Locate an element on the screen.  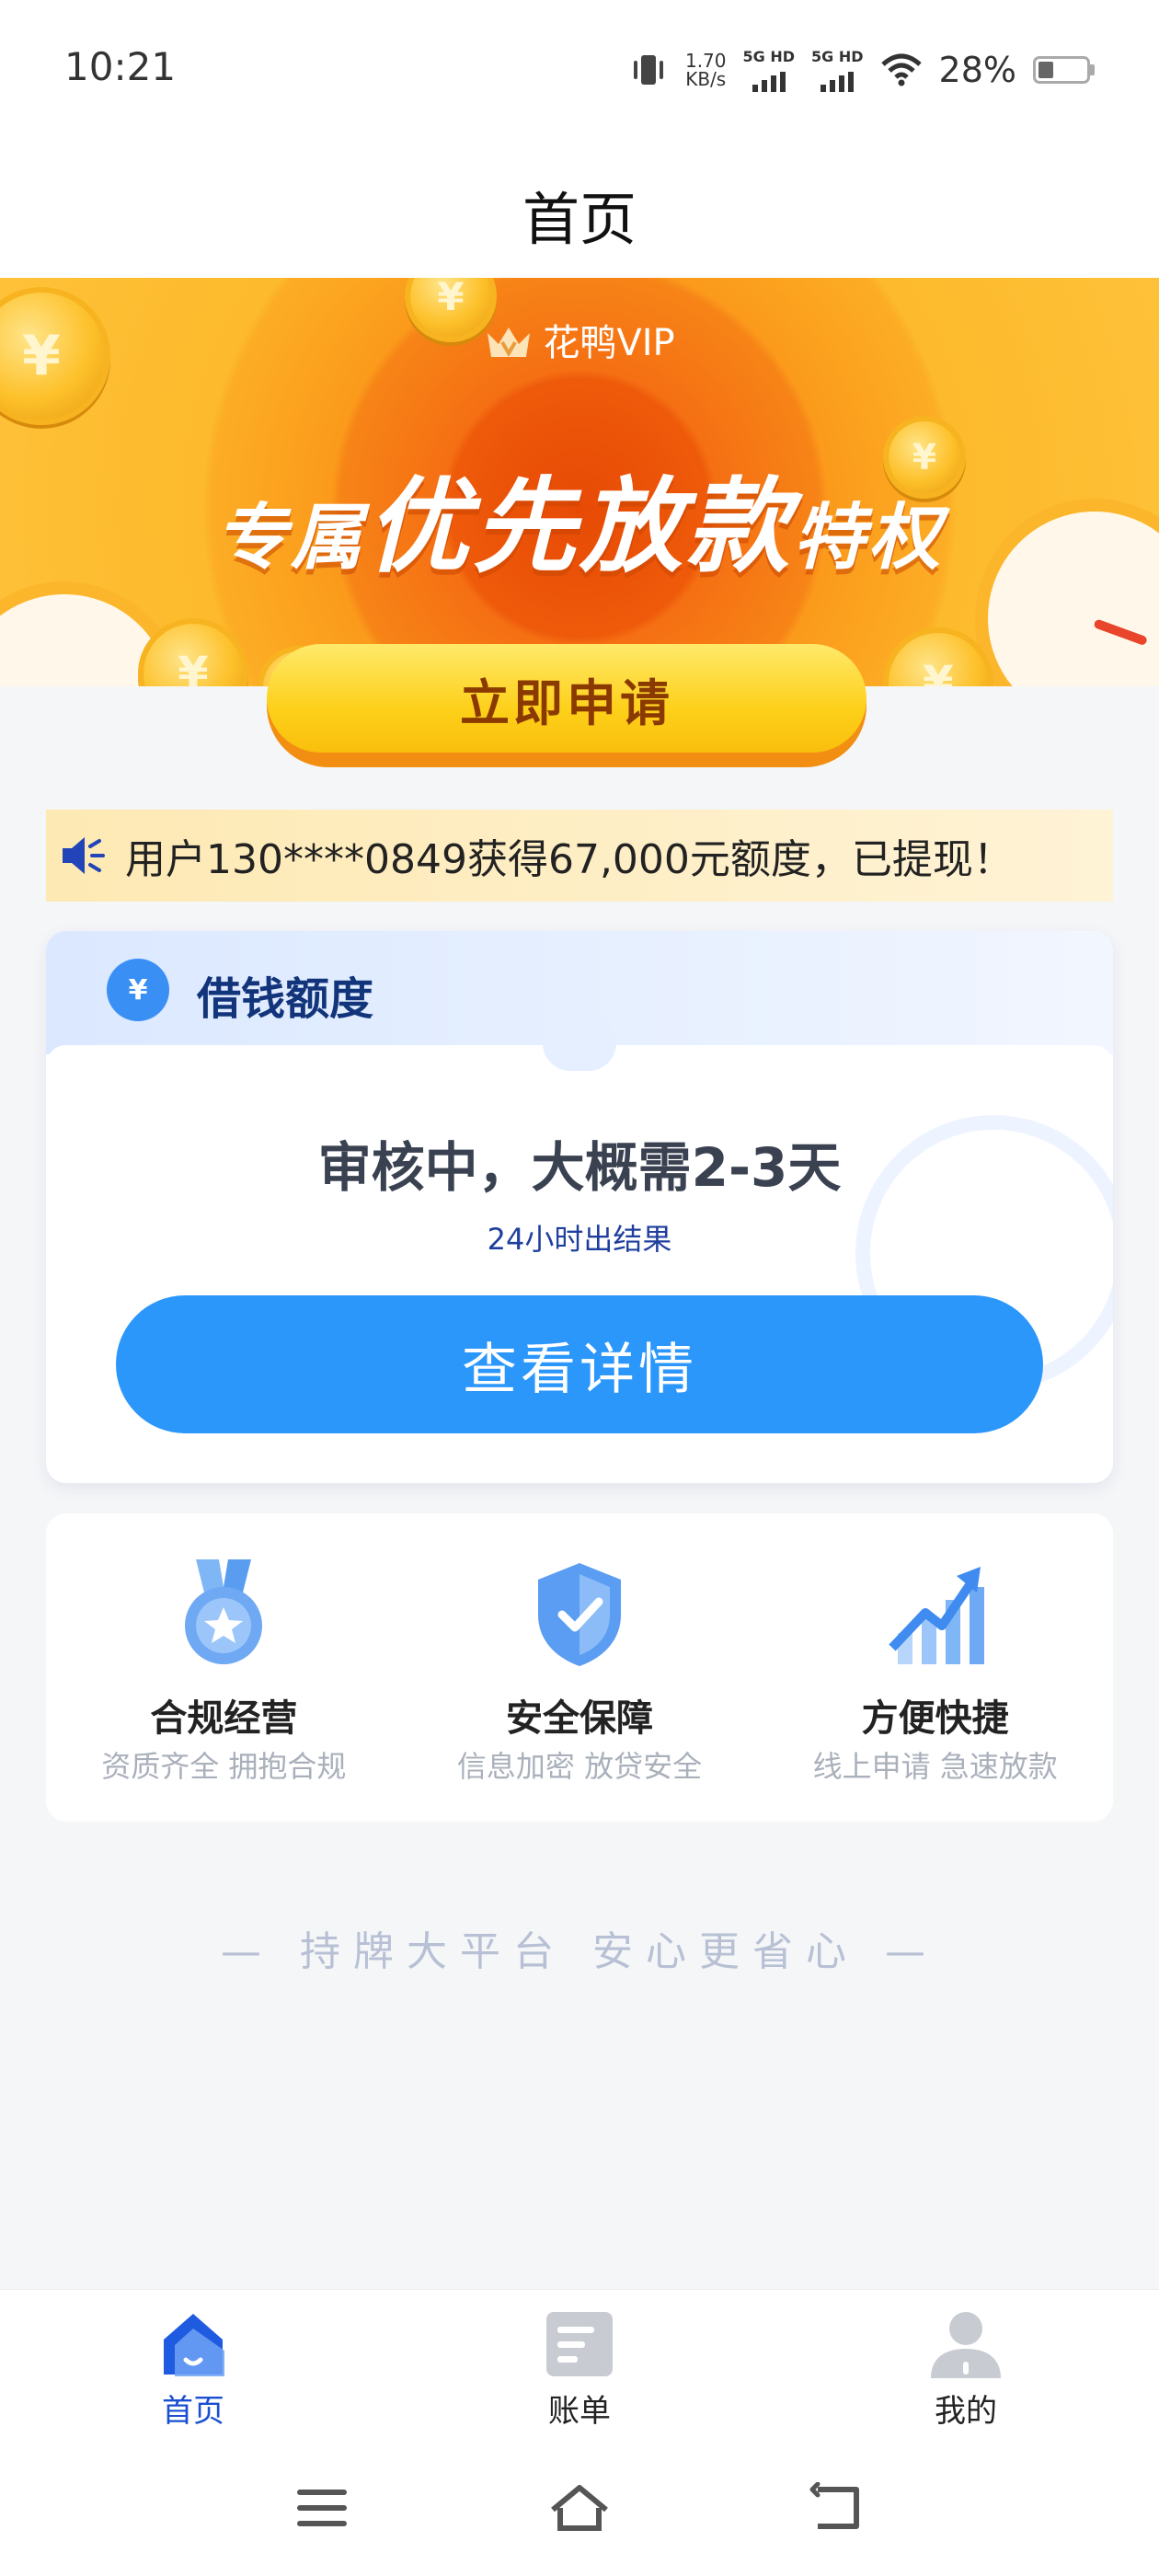
tab-bill: 账单 is located at coordinates (579, 2363).